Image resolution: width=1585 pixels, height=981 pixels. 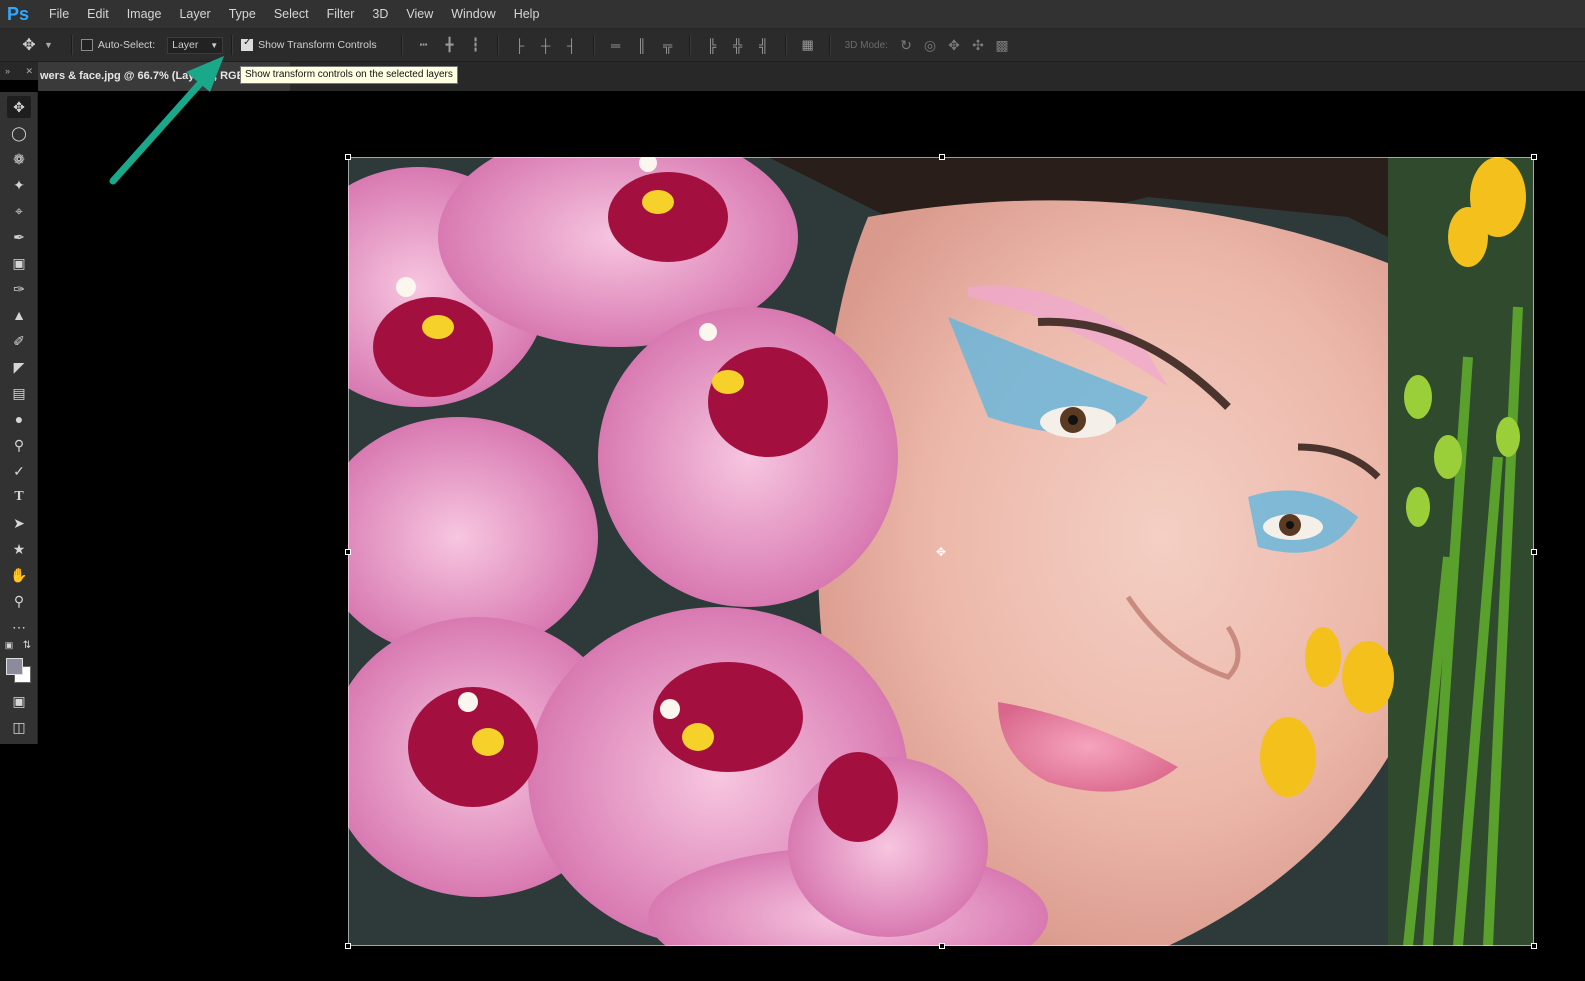 What do you see at coordinates (19, 727) in the screenshot?
I see `screen-mode-icon: ◫` at bounding box center [19, 727].